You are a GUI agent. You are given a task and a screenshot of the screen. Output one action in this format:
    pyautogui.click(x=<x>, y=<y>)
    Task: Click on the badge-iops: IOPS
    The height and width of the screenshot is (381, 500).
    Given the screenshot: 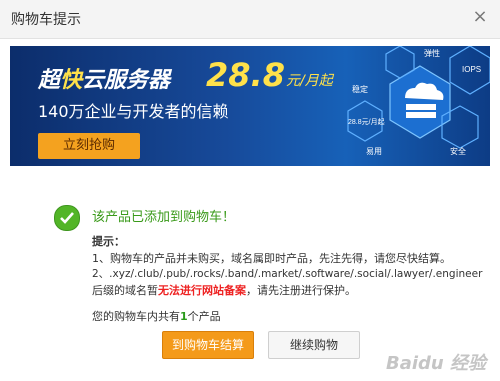 What is the action you would take?
    pyautogui.click(x=471, y=69)
    